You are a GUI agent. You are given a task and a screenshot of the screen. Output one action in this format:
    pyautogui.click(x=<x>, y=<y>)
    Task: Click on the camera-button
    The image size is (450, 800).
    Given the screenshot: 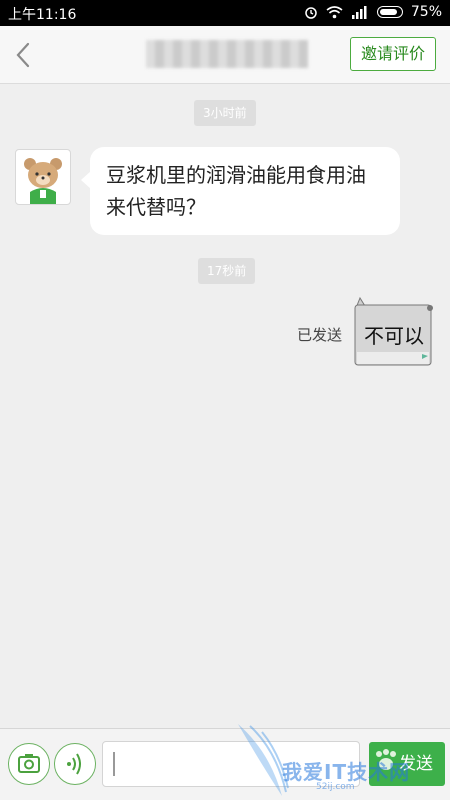 What is the action you would take?
    pyautogui.click(x=29, y=764)
    